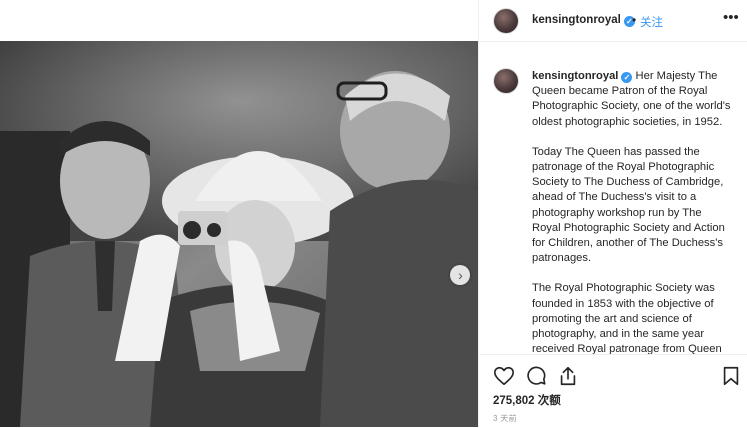 The image size is (747, 428). What do you see at coordinates (536, 376) in the screenshot?
I see `comment-icon` at bounding box center [536, 376].